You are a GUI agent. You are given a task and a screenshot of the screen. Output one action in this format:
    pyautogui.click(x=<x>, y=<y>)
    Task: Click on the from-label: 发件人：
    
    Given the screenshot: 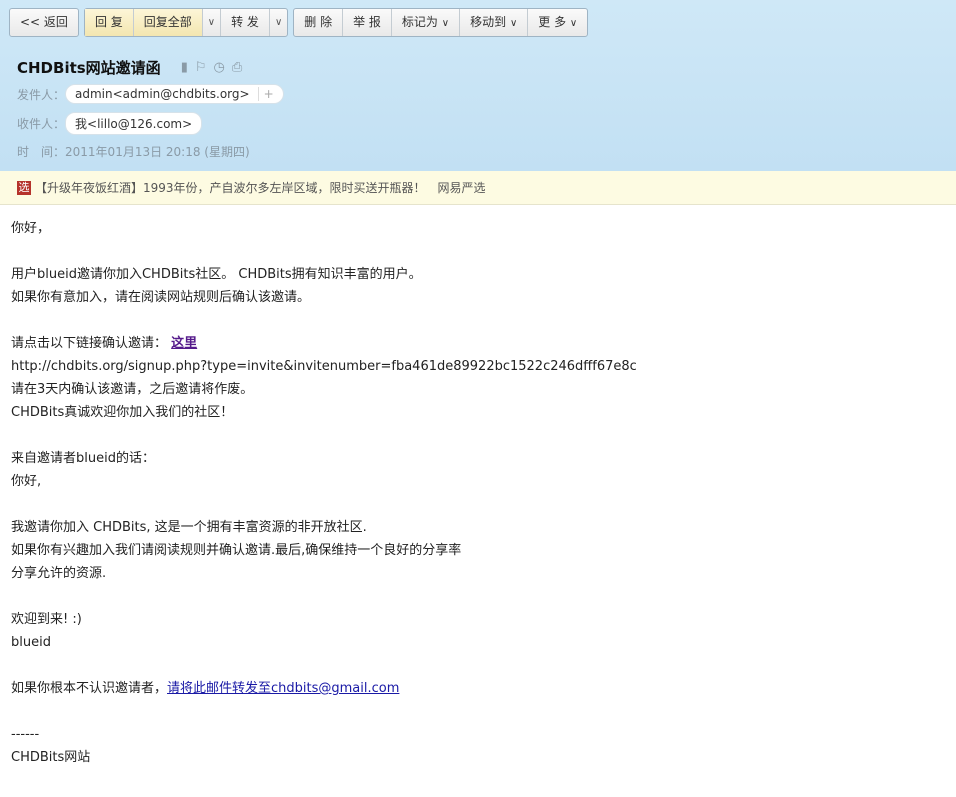 What is the action you would take?
    pyautogui.click(x=41, y=94)
    